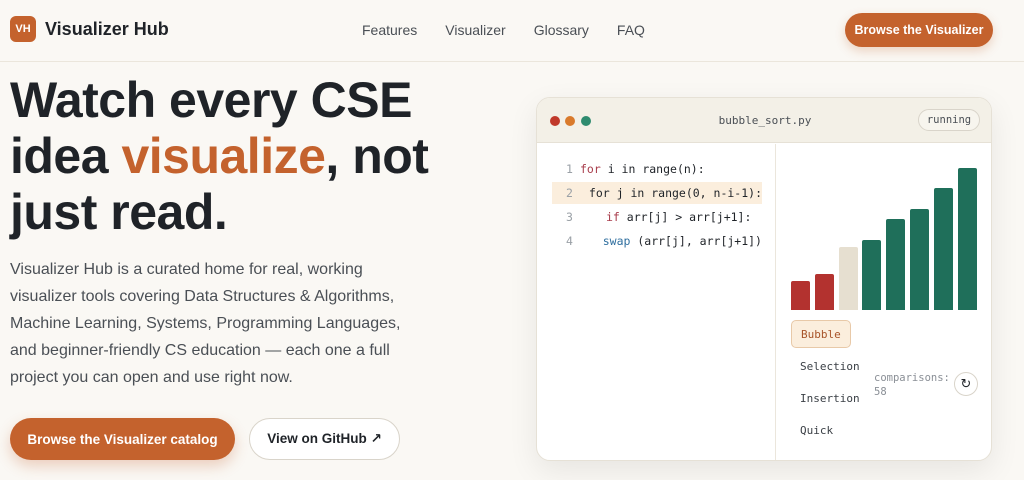 The width and height of the screenshot is (1024, 480). I want to click on hero-title-accent: visualize, so click(223, 156).